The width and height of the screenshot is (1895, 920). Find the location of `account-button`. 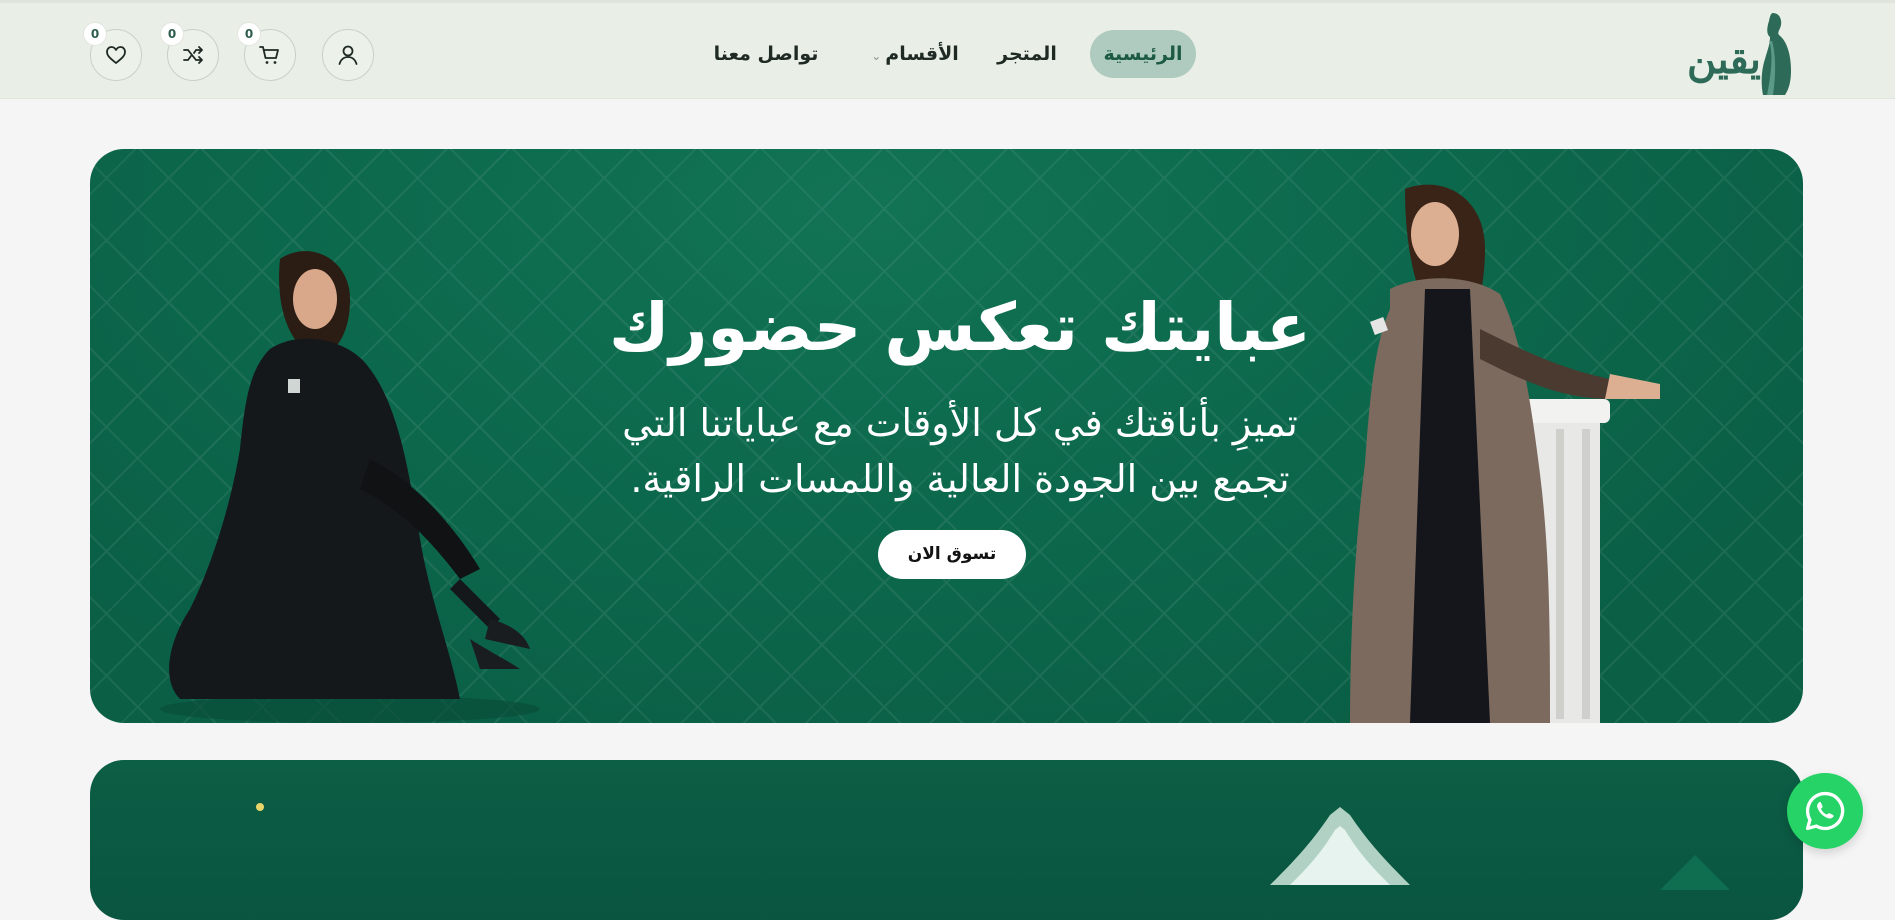

account-button is located at coordinates (348, 55).